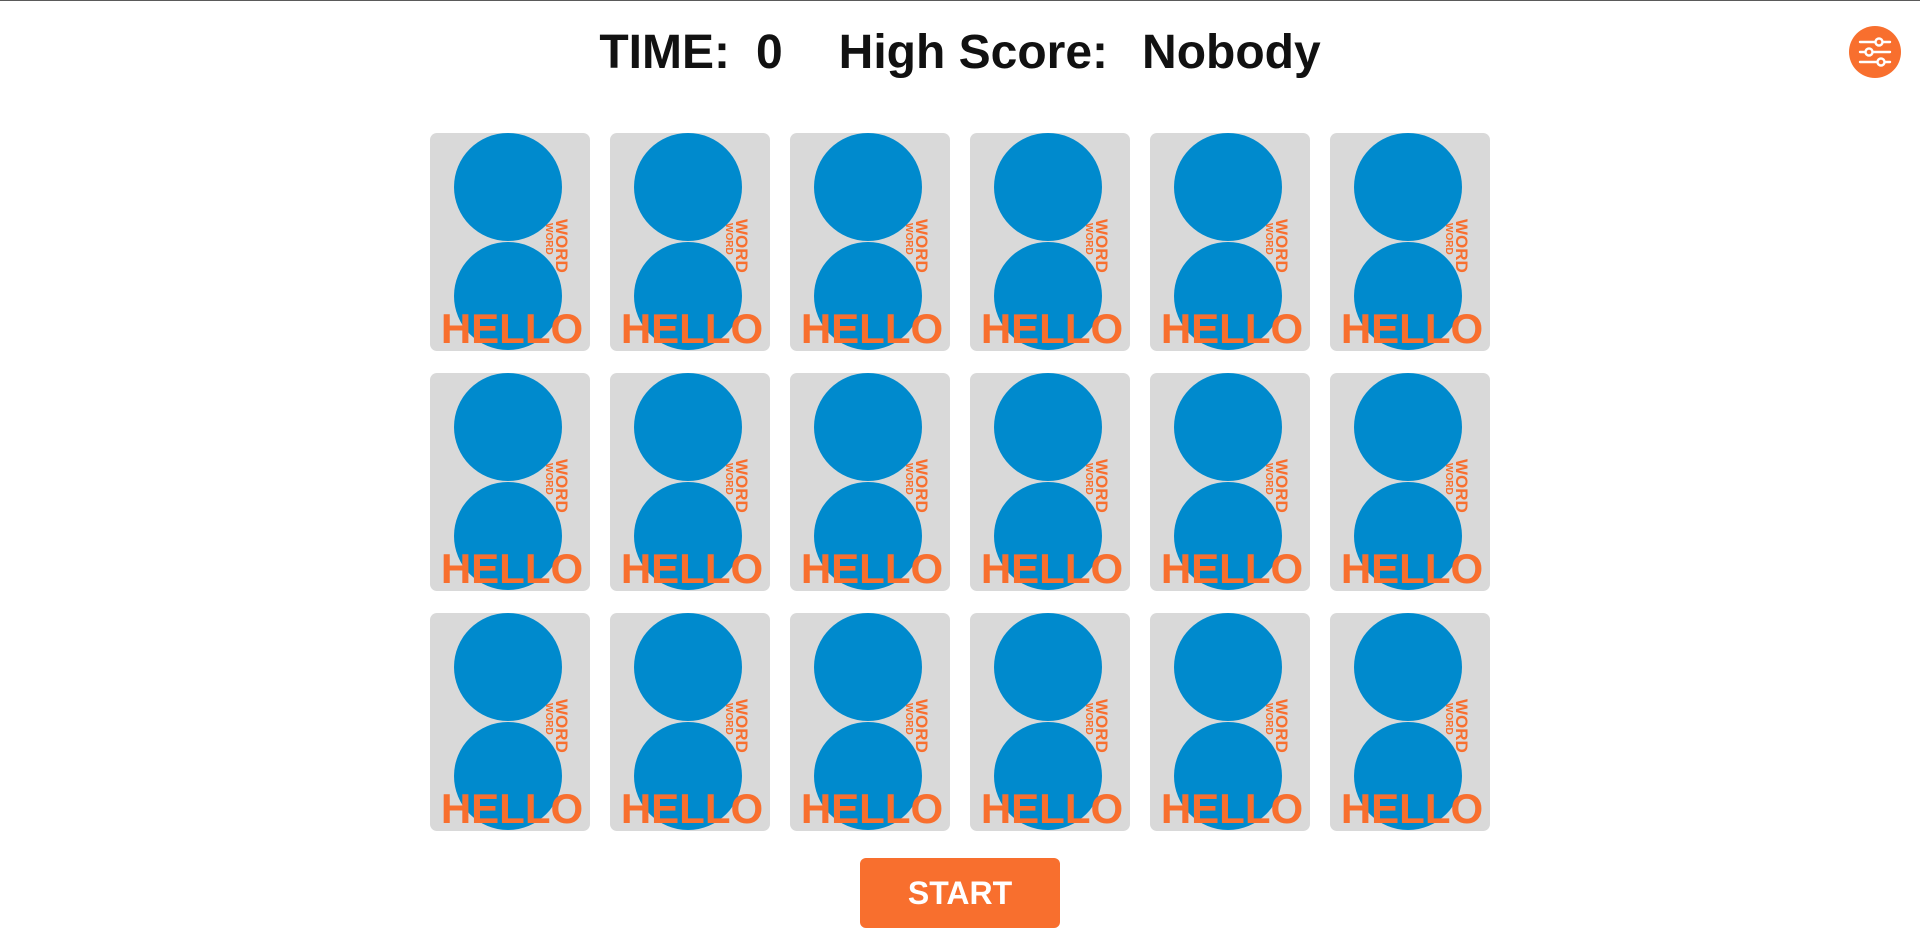  Describe the element at coordinates (664, 52) in the screenshot. I see `time-label: TIME:` at that location.